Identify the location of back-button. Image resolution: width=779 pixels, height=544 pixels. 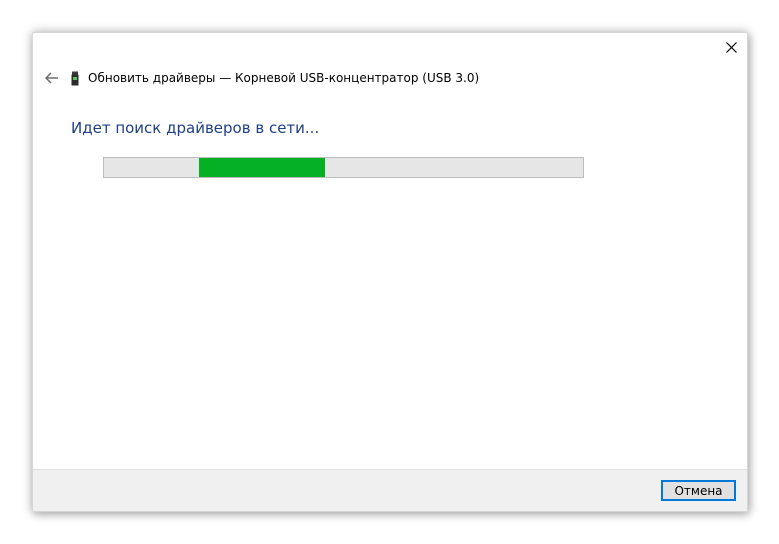
(52, 78).